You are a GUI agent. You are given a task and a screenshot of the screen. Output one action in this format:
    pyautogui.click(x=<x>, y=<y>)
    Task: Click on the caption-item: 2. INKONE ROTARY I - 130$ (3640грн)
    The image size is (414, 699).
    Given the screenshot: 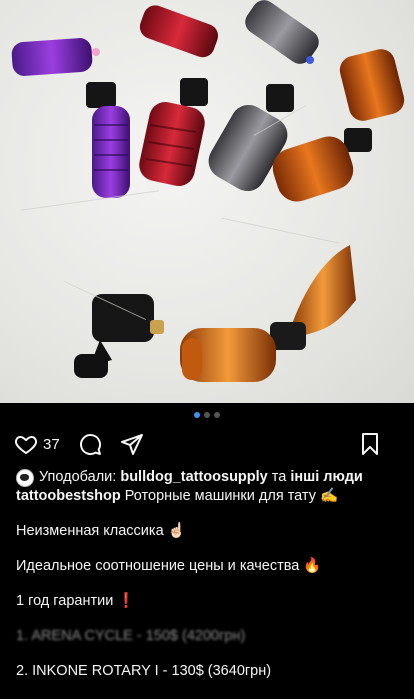 What is the action you would take?
    pyautogui.click(x=144, y=671)
    